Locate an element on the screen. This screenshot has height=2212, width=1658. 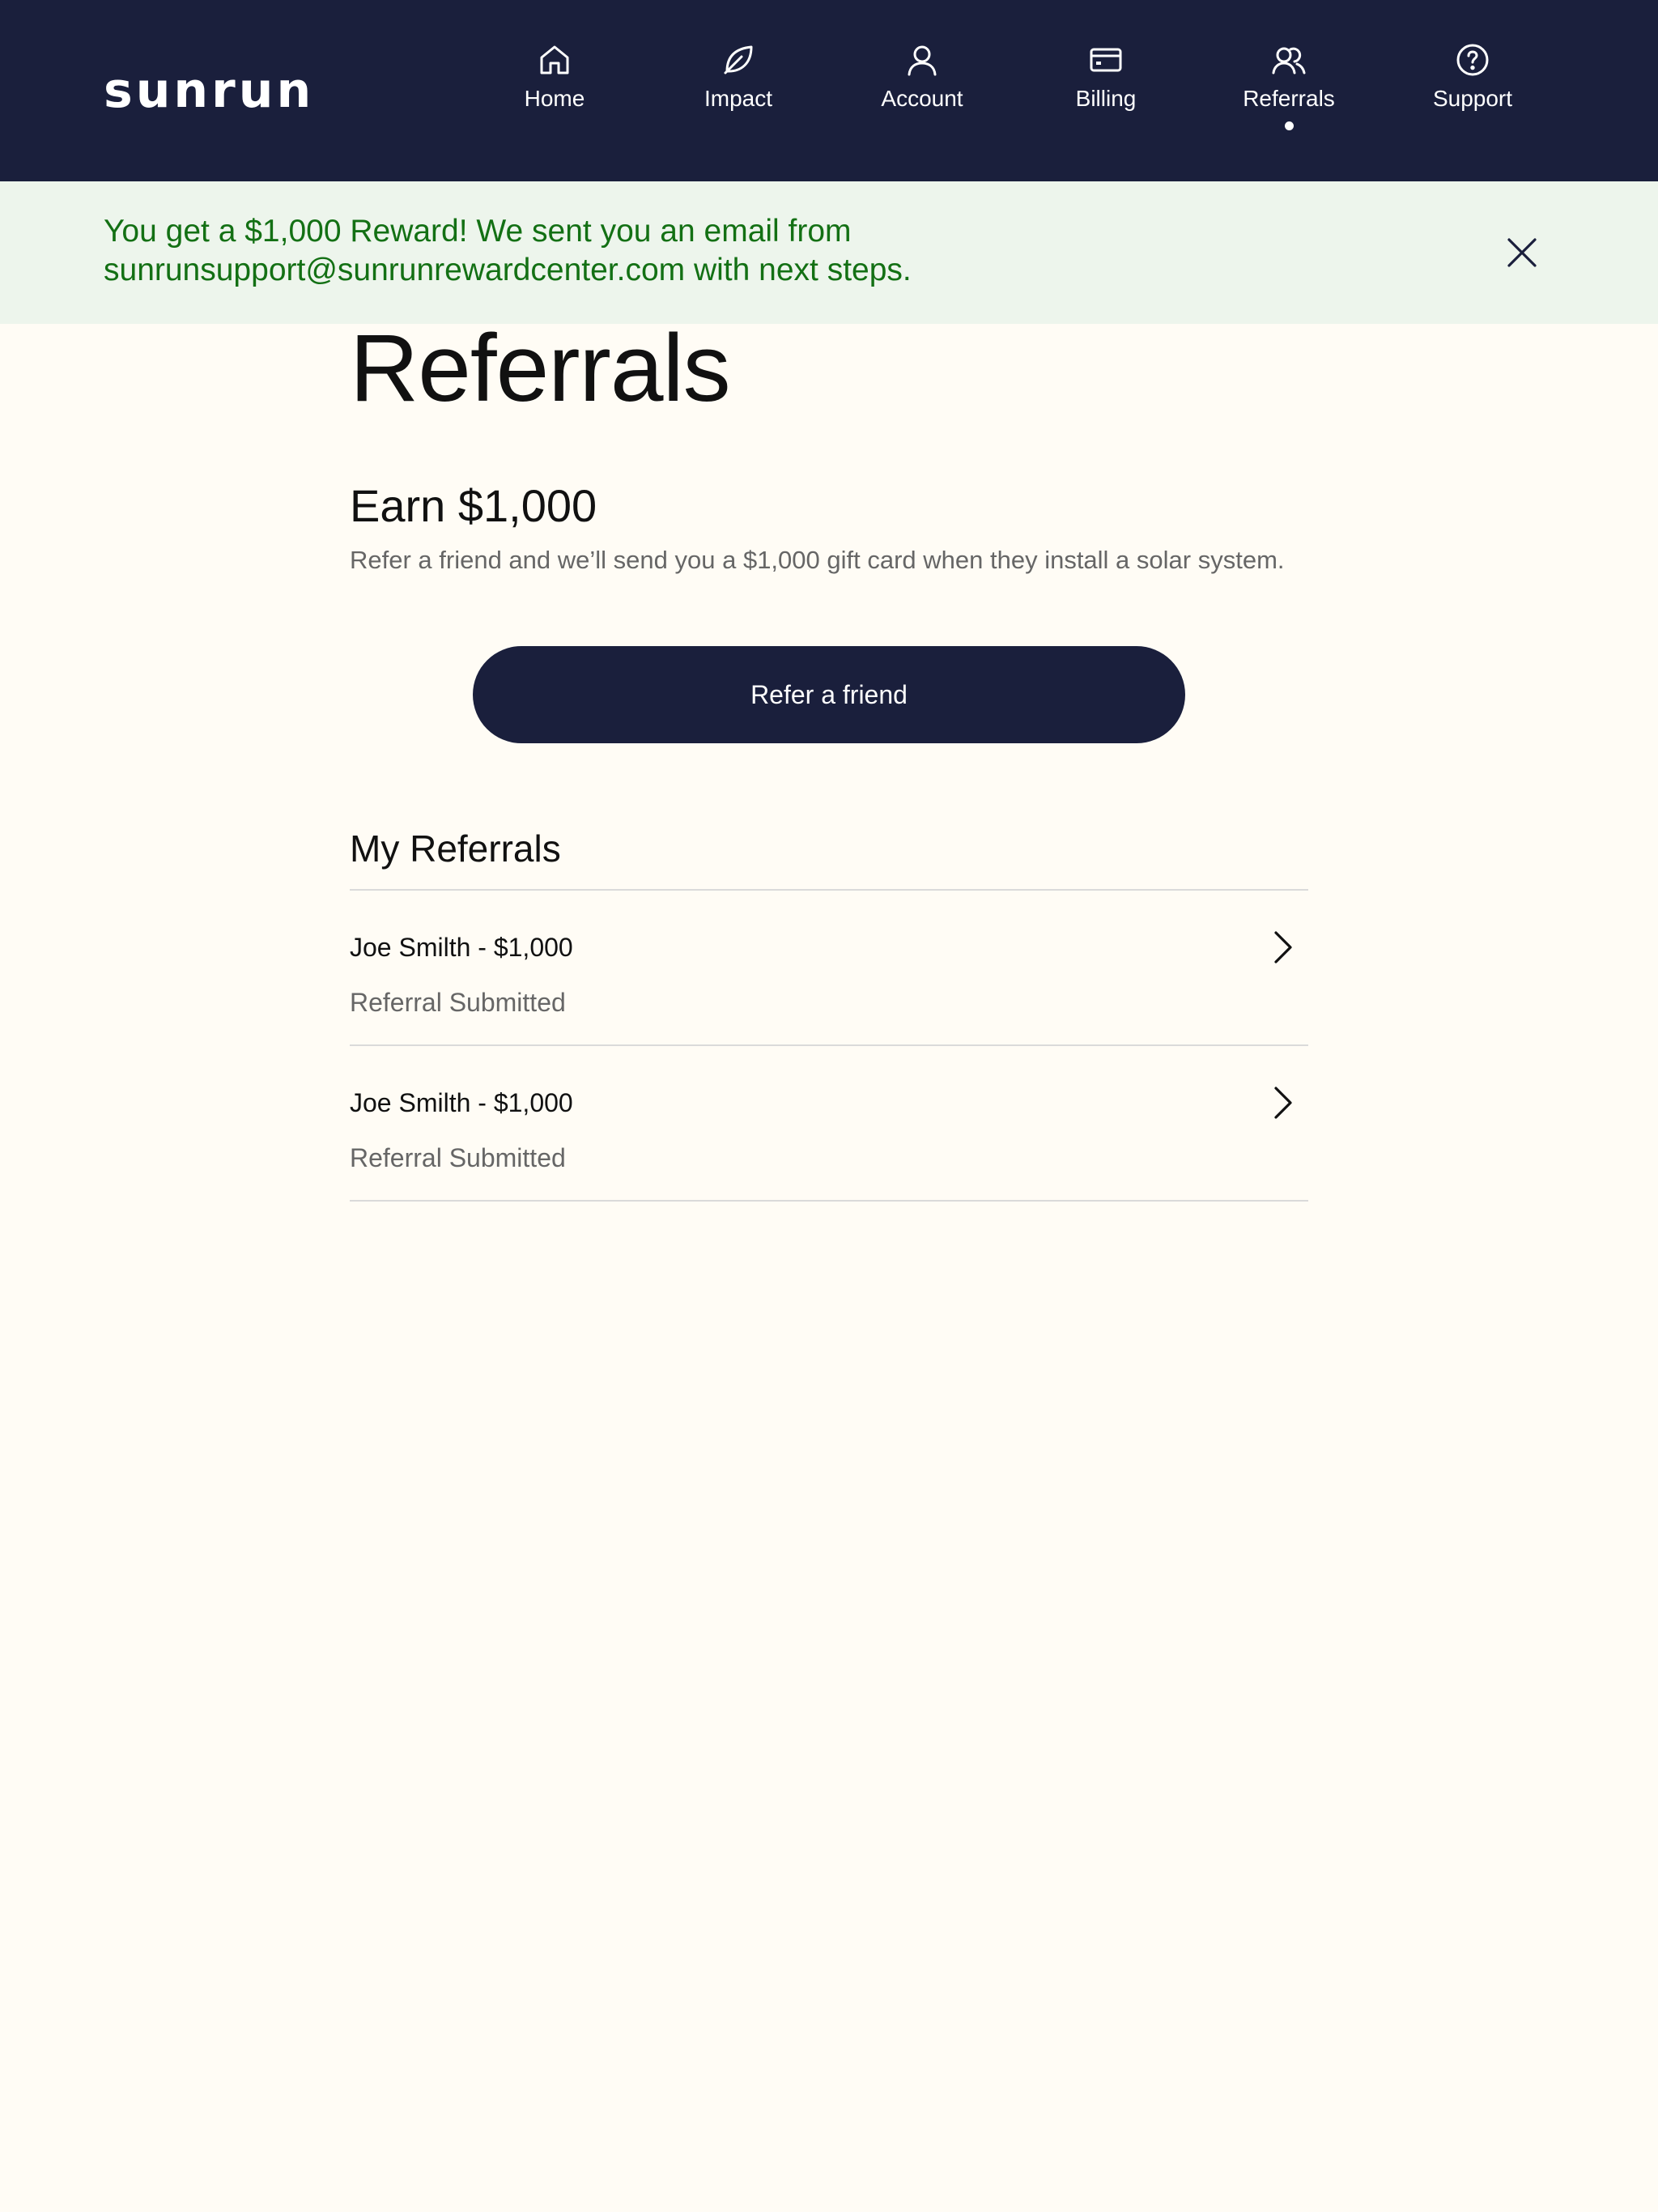
nav-label-billing: Billing is located at coordinates (1106, 99).